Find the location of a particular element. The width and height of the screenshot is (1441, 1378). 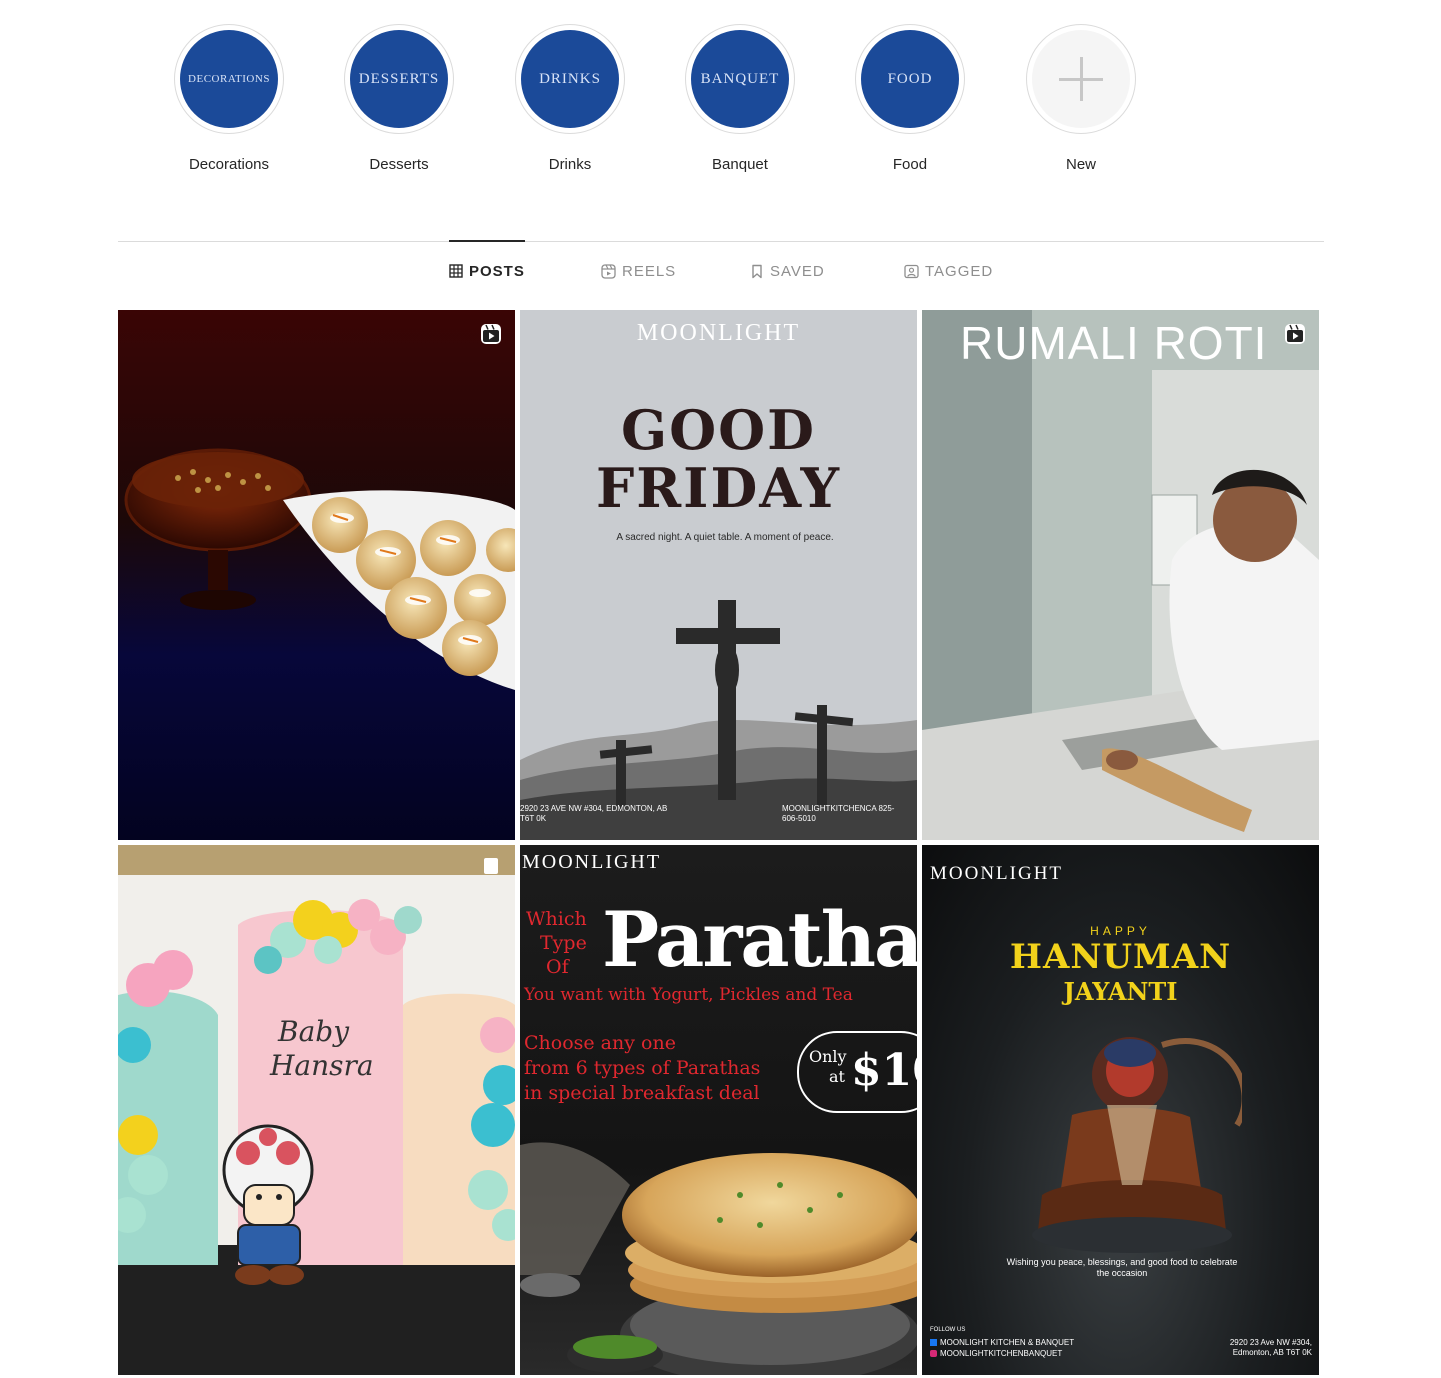

pani-puri-image is located at coordinates (319, 569).